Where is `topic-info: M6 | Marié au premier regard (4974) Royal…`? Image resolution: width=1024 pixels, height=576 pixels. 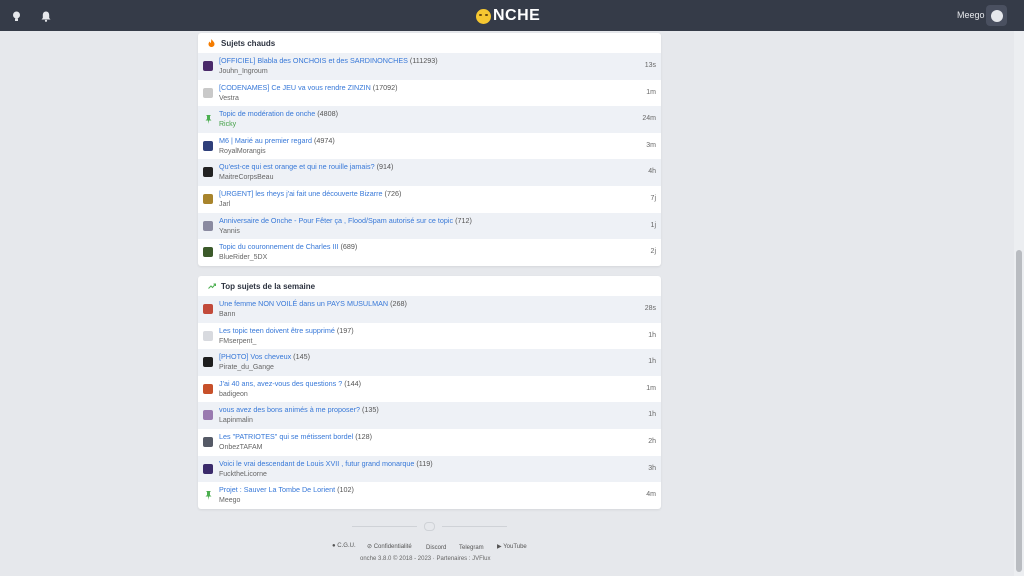 topic-info: M6 | Marié au premier regard (4974) Royal… is located at coordinates (419, 146).